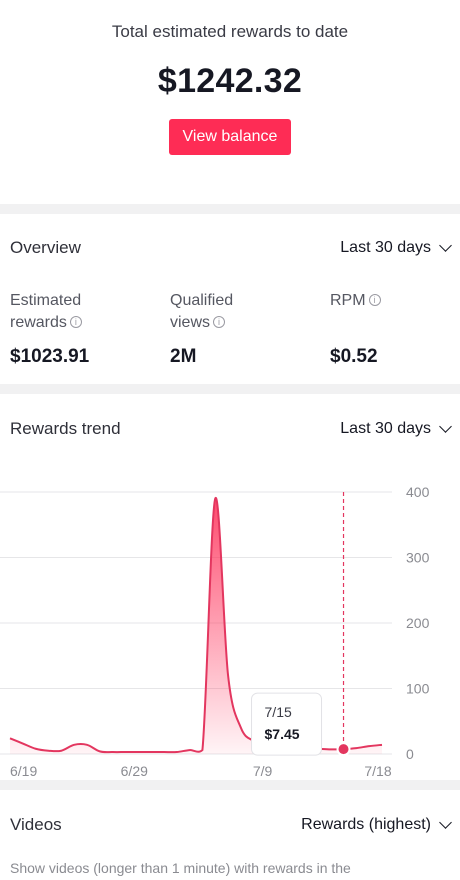 The image size is (460, 880). Describe the element at coordinates (385, 329) in the screenshot. I see `metric-rpm: RPM i $0.52` at that location.